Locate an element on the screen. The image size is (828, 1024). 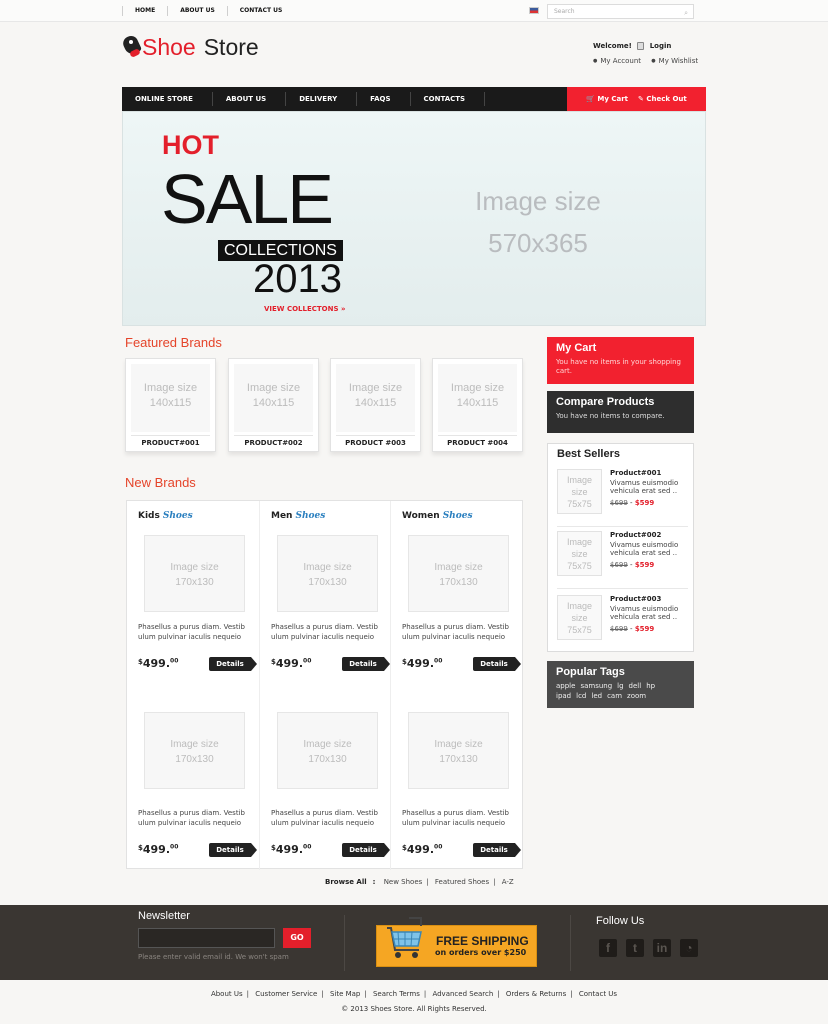
column-heading: Kids Shoes is located at coordinates (165, 516).